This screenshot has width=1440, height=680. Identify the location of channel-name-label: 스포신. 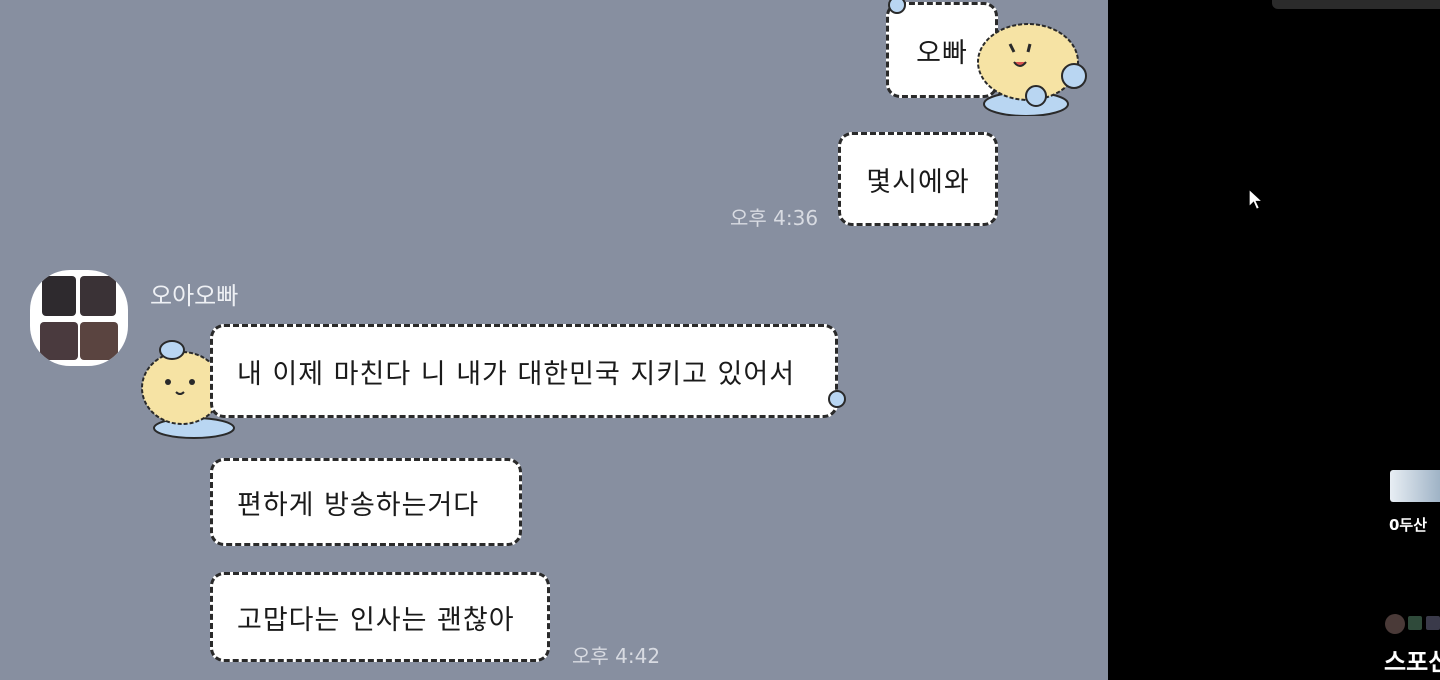
(1412, 662).